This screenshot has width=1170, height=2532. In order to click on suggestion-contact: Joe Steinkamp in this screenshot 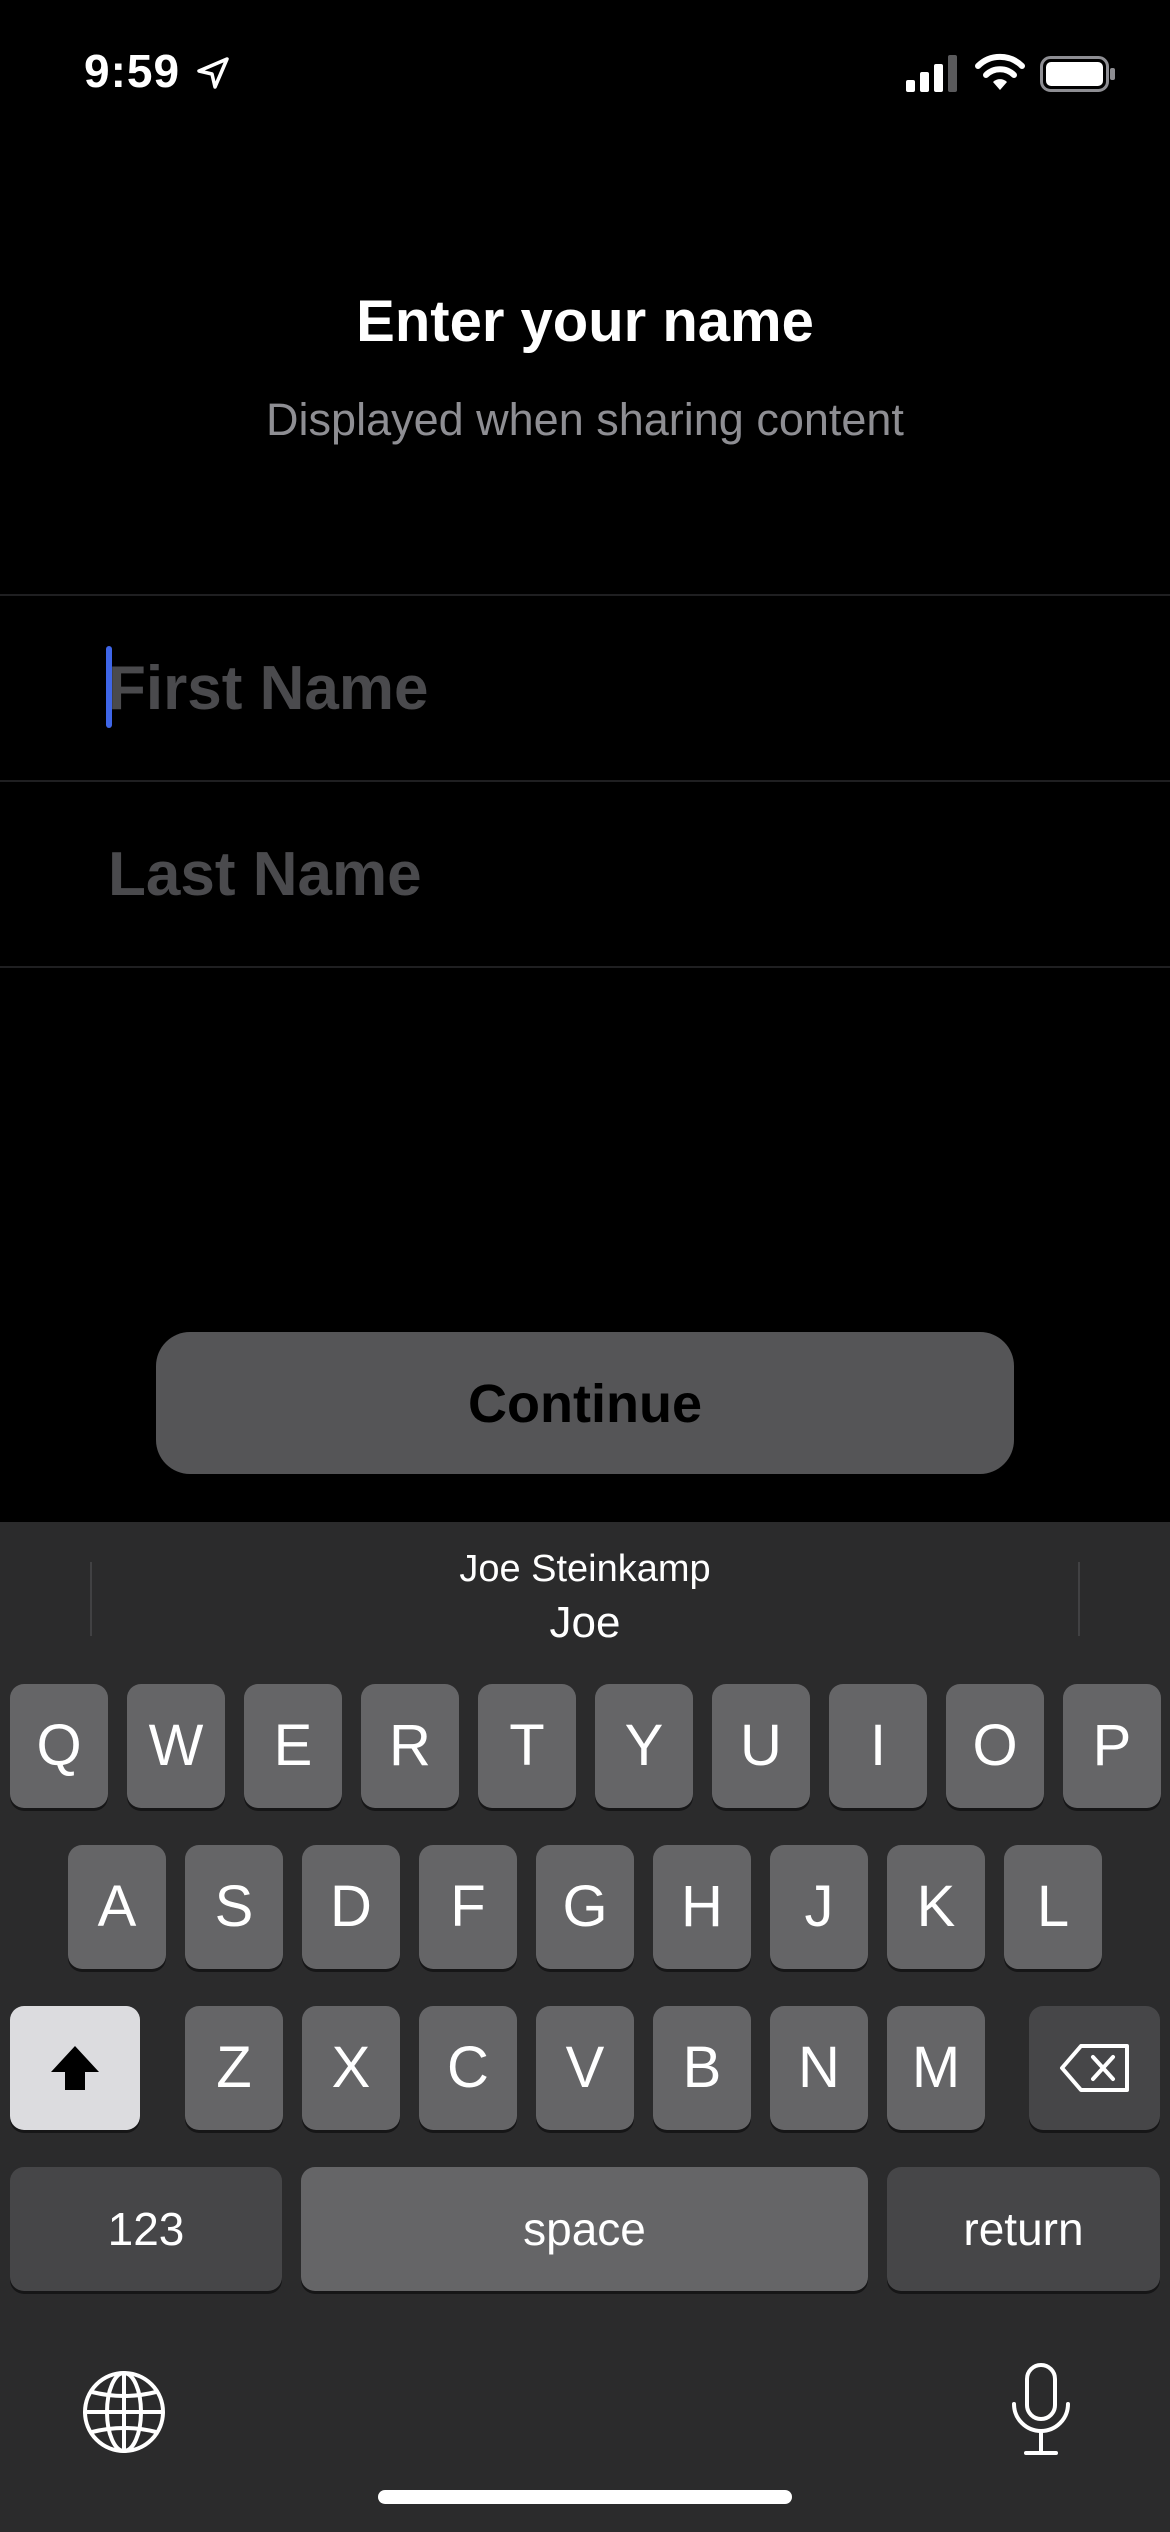, I will do `click(585, 1569)`.